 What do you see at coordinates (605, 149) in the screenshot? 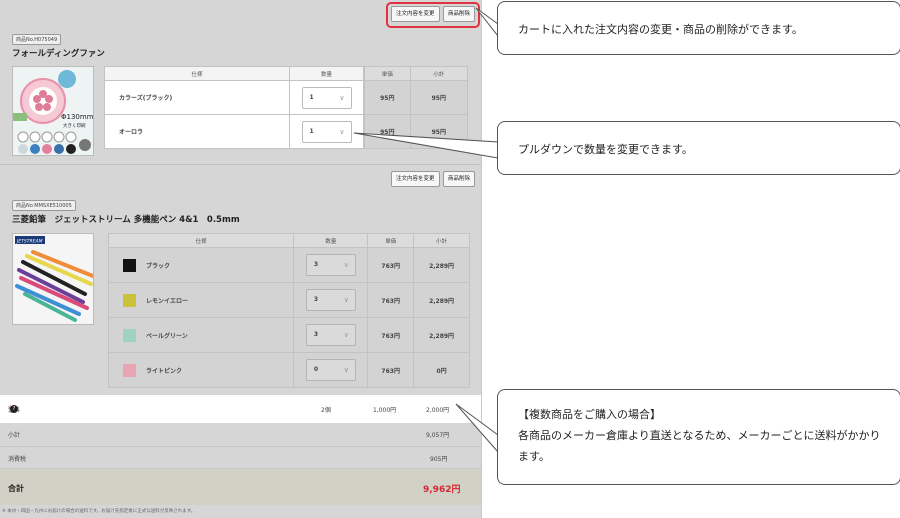
I see `callout-quantity-text: プルダウンで数量を変更できます。` at bounding box center [605, 149].